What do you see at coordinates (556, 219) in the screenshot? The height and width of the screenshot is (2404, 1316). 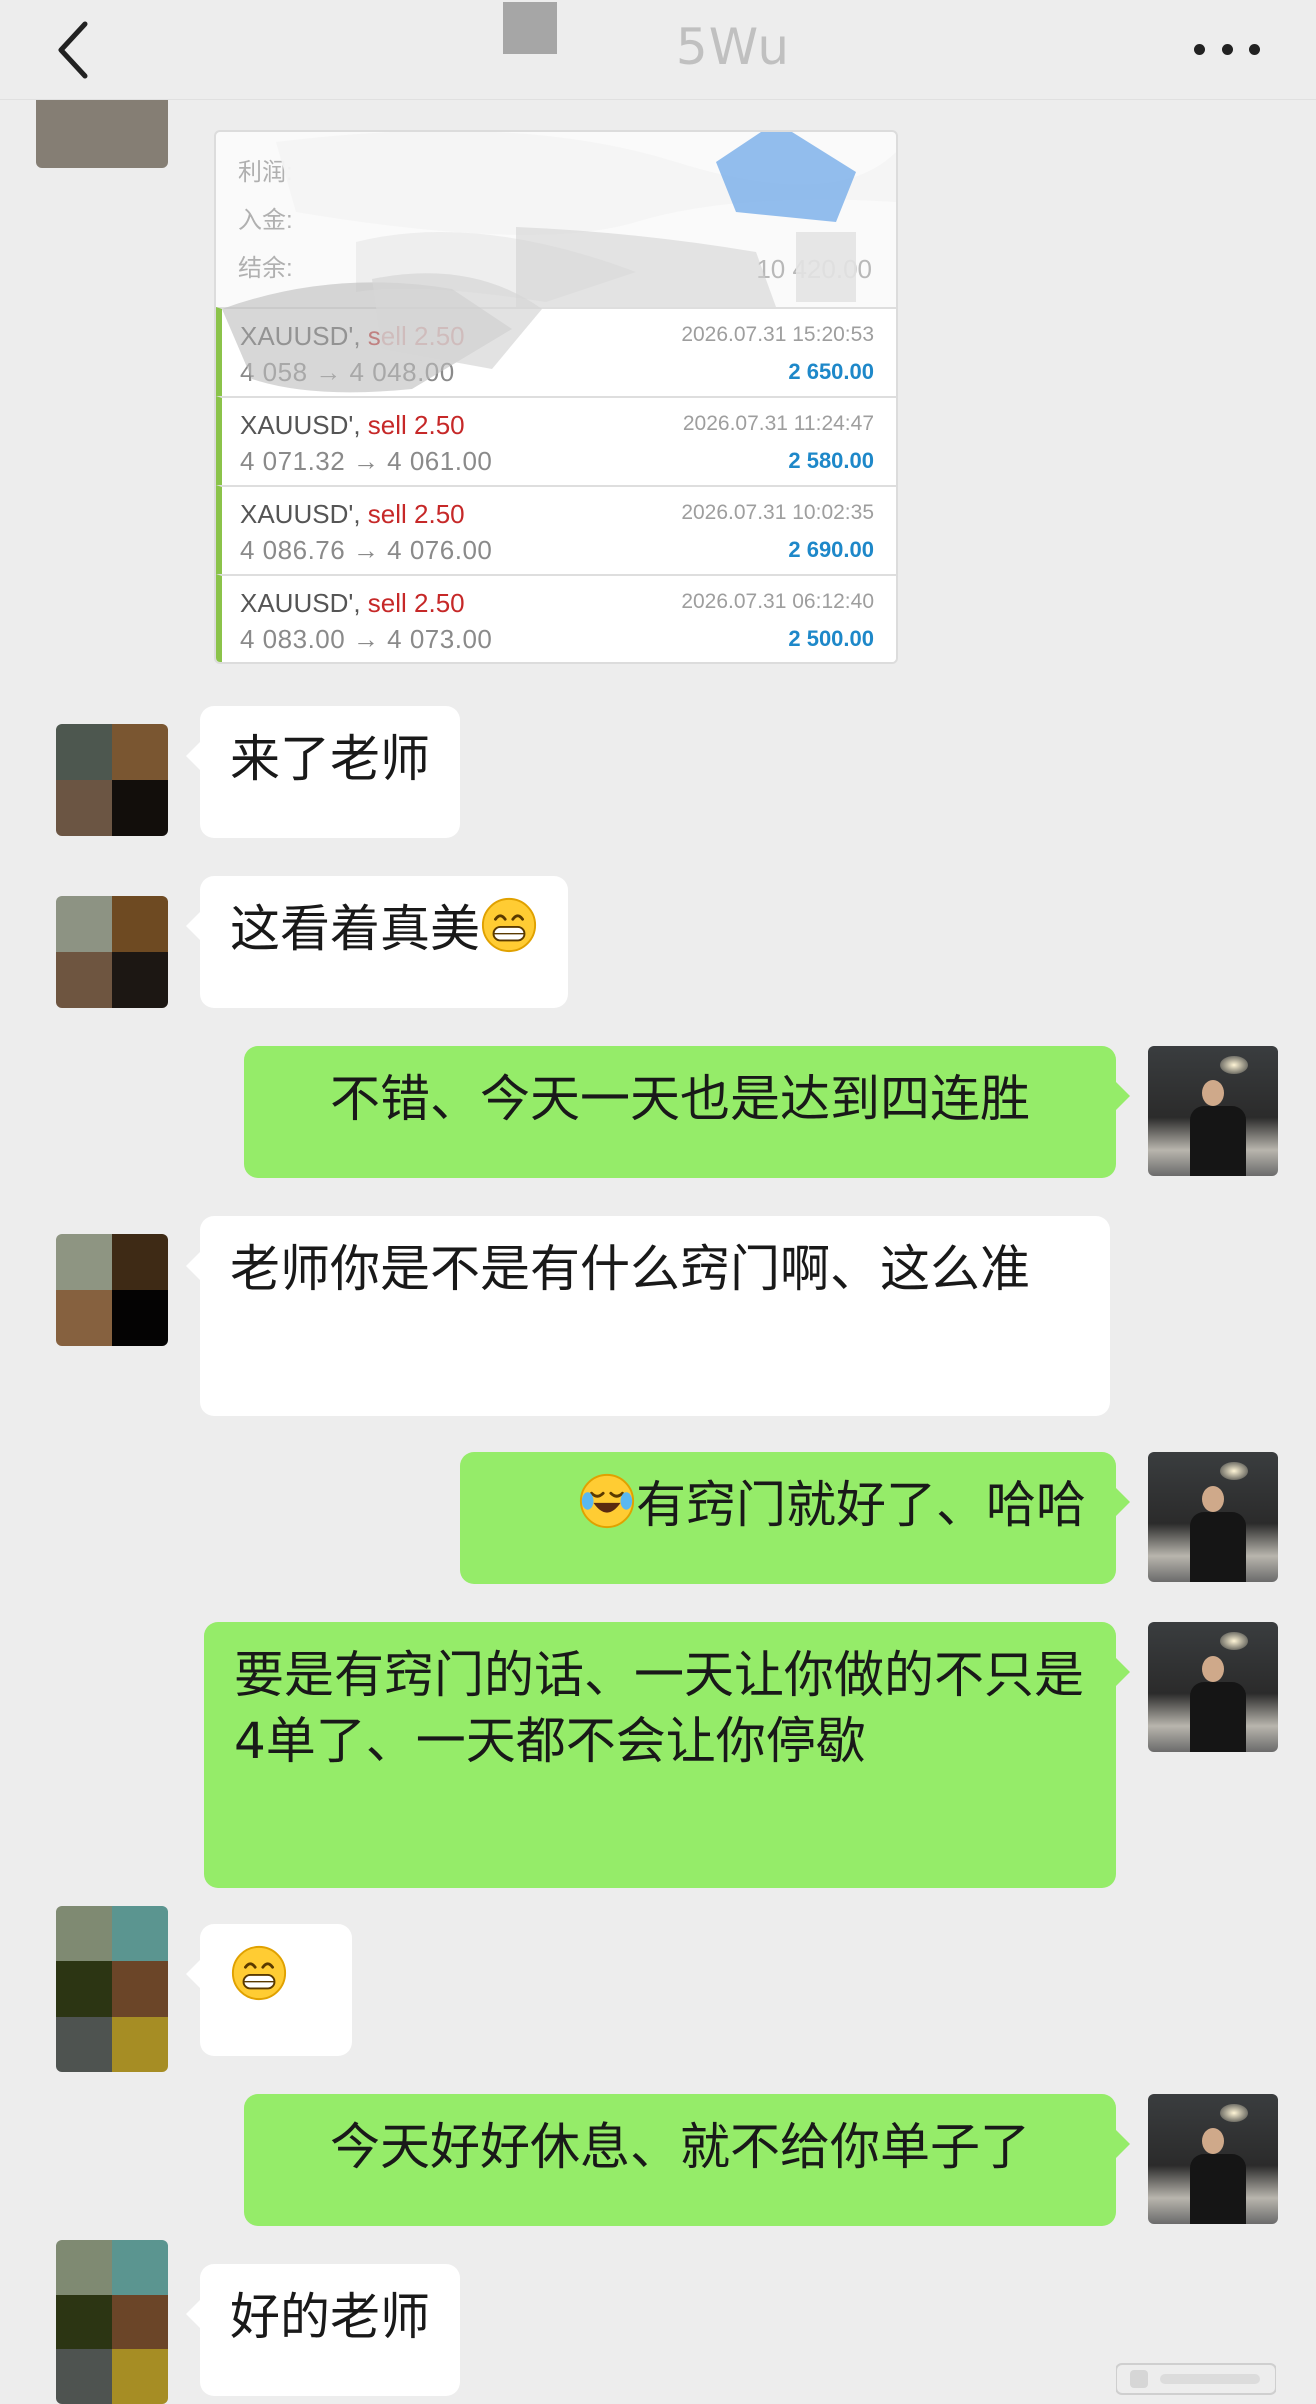 I see `summary-block: 利润: 入金: 结余: 10 420.00` at bounding box center [556, 219].